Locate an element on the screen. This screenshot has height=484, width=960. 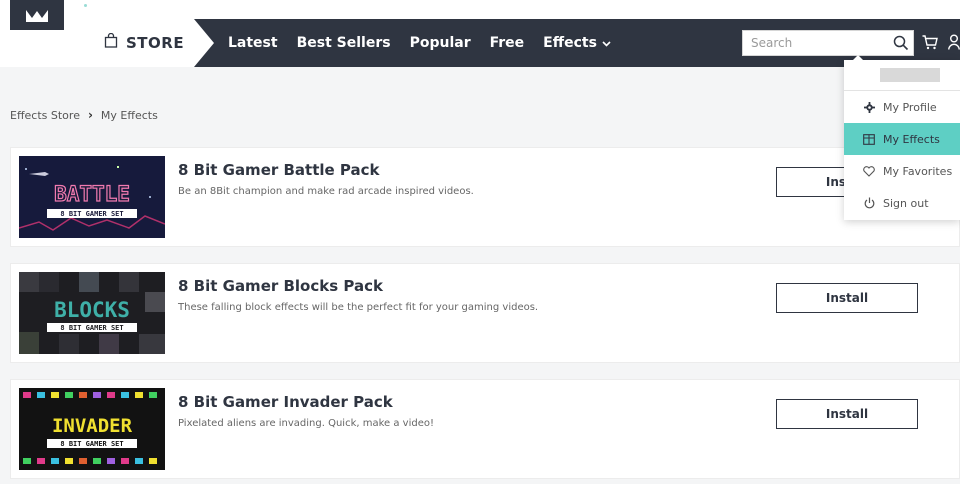
cart-icon is located at coordinates (930, 44).